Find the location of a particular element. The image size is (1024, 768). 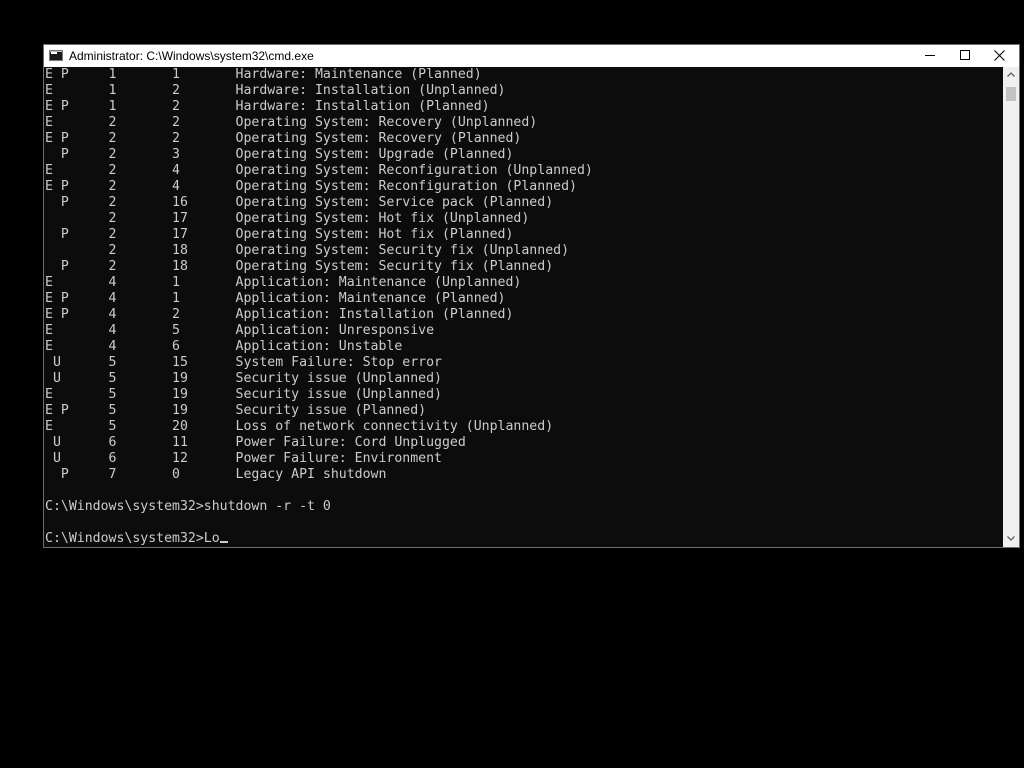

chevron-up-icon is located at coordinates (1011, 74).